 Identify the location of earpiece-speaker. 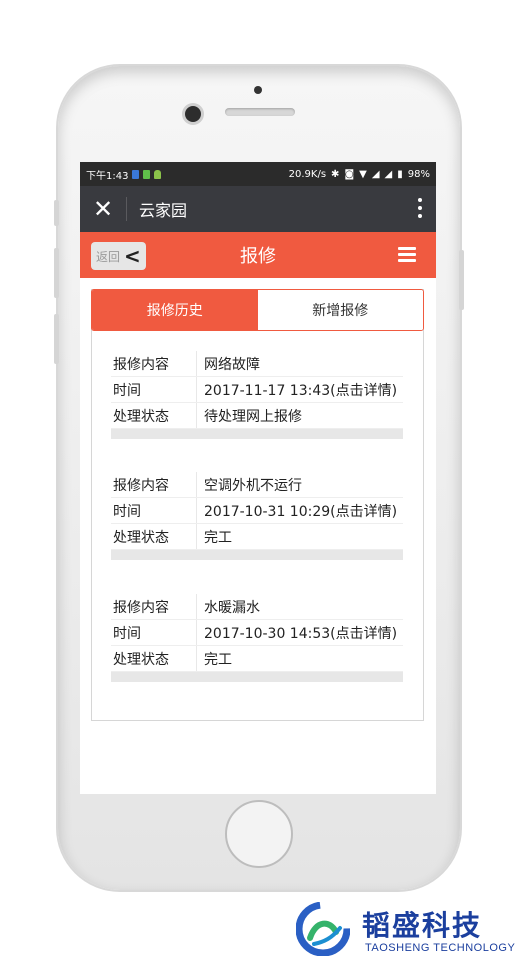
(260, 112).